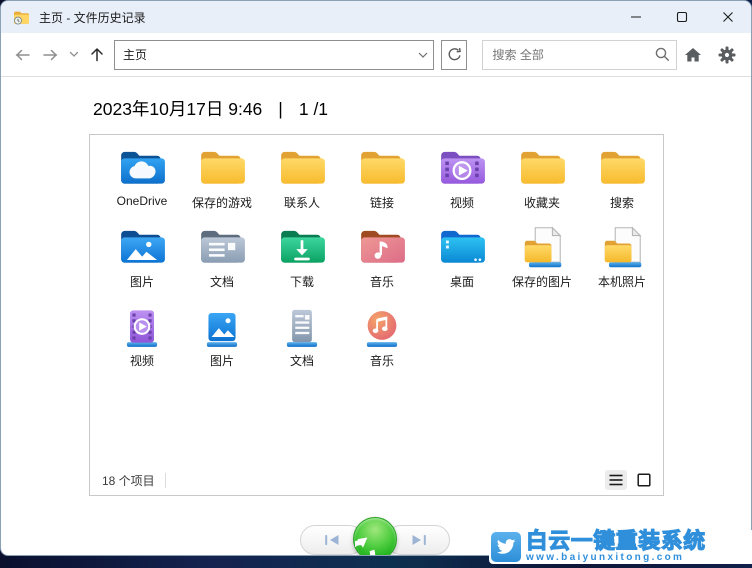  I want to click on snapshot-date: 2023年10月17日 9:46, so click(178, 109).